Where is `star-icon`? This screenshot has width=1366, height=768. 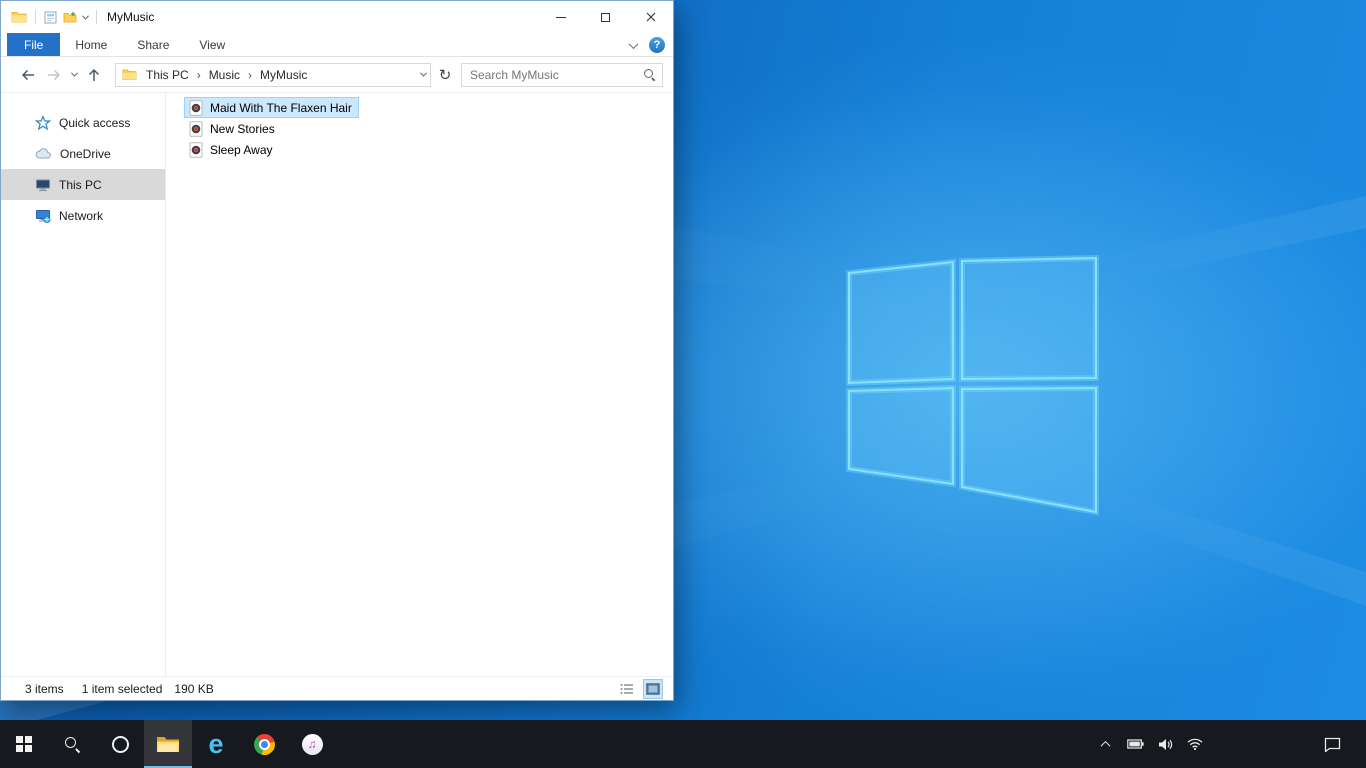
star-icon is located at coordinates (43, 122).